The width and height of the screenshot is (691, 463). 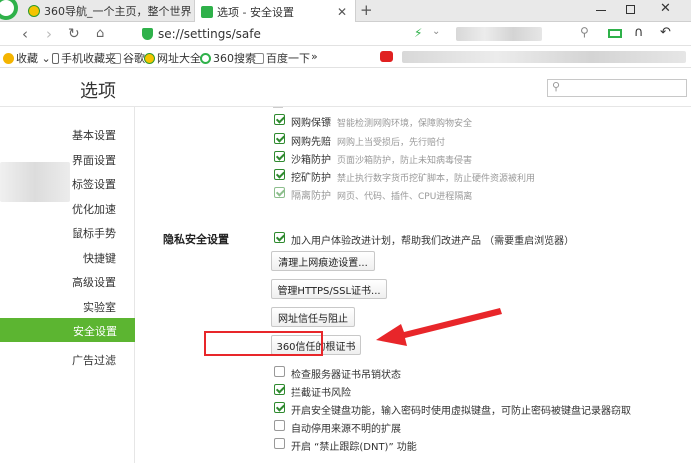 I want to click on back-icon: ‹, so click(x=25, y=34).